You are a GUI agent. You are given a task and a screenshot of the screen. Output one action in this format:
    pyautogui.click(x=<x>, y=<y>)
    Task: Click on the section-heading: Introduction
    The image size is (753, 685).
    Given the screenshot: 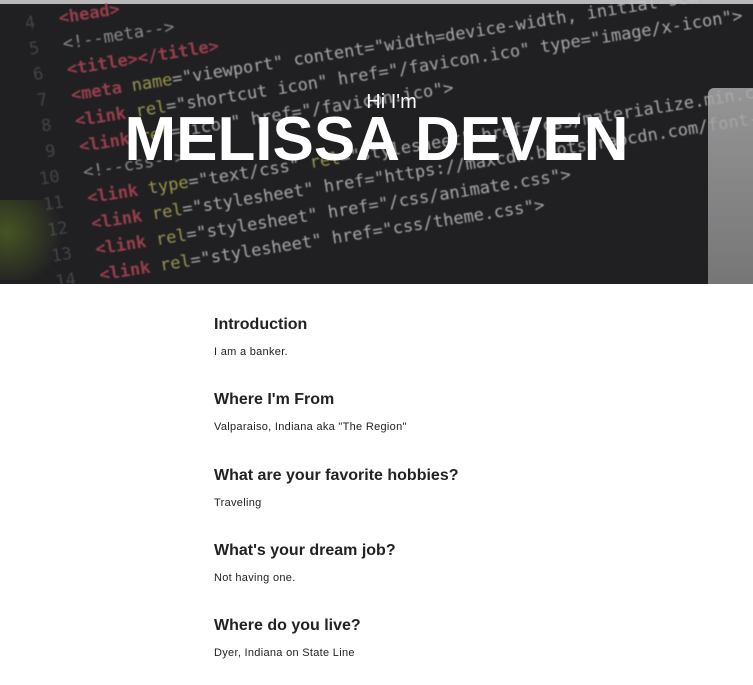 What is the action you would take?
    pyautogui.click(x=261, y=324)
    